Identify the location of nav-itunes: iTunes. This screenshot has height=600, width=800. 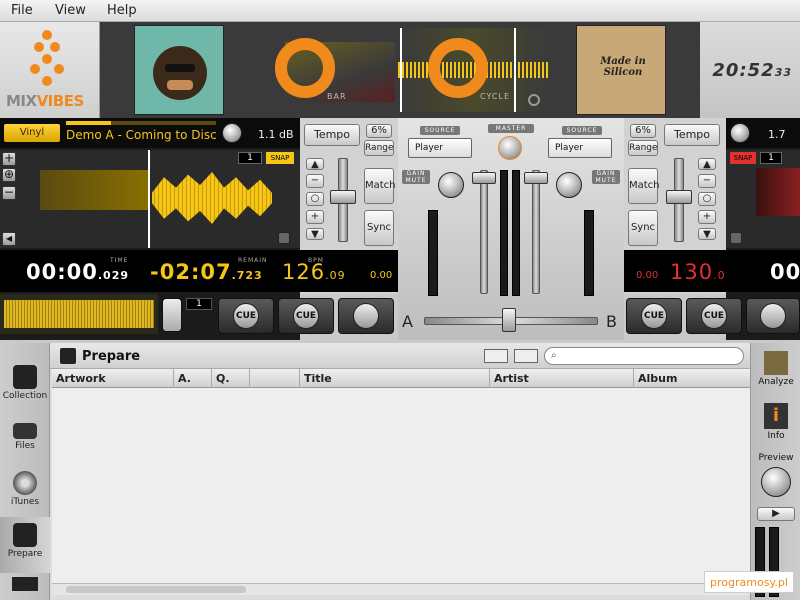
(25, 493).